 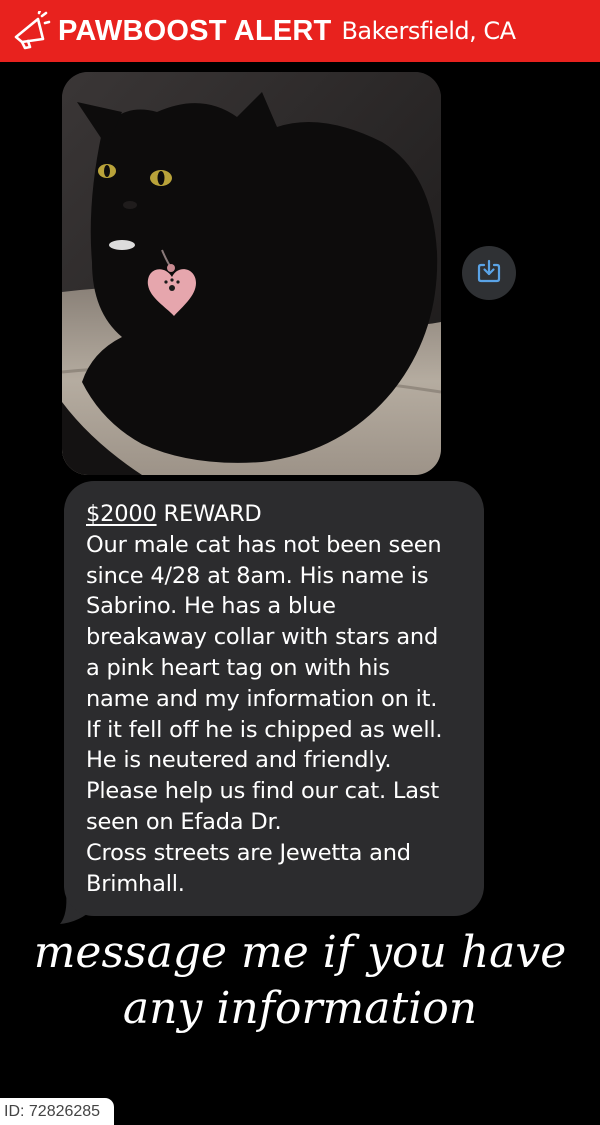 What do you see at coordinates (121, 514) in the screenshot?
I see `reward-amount: $2000` at bounding box center [121, 514].